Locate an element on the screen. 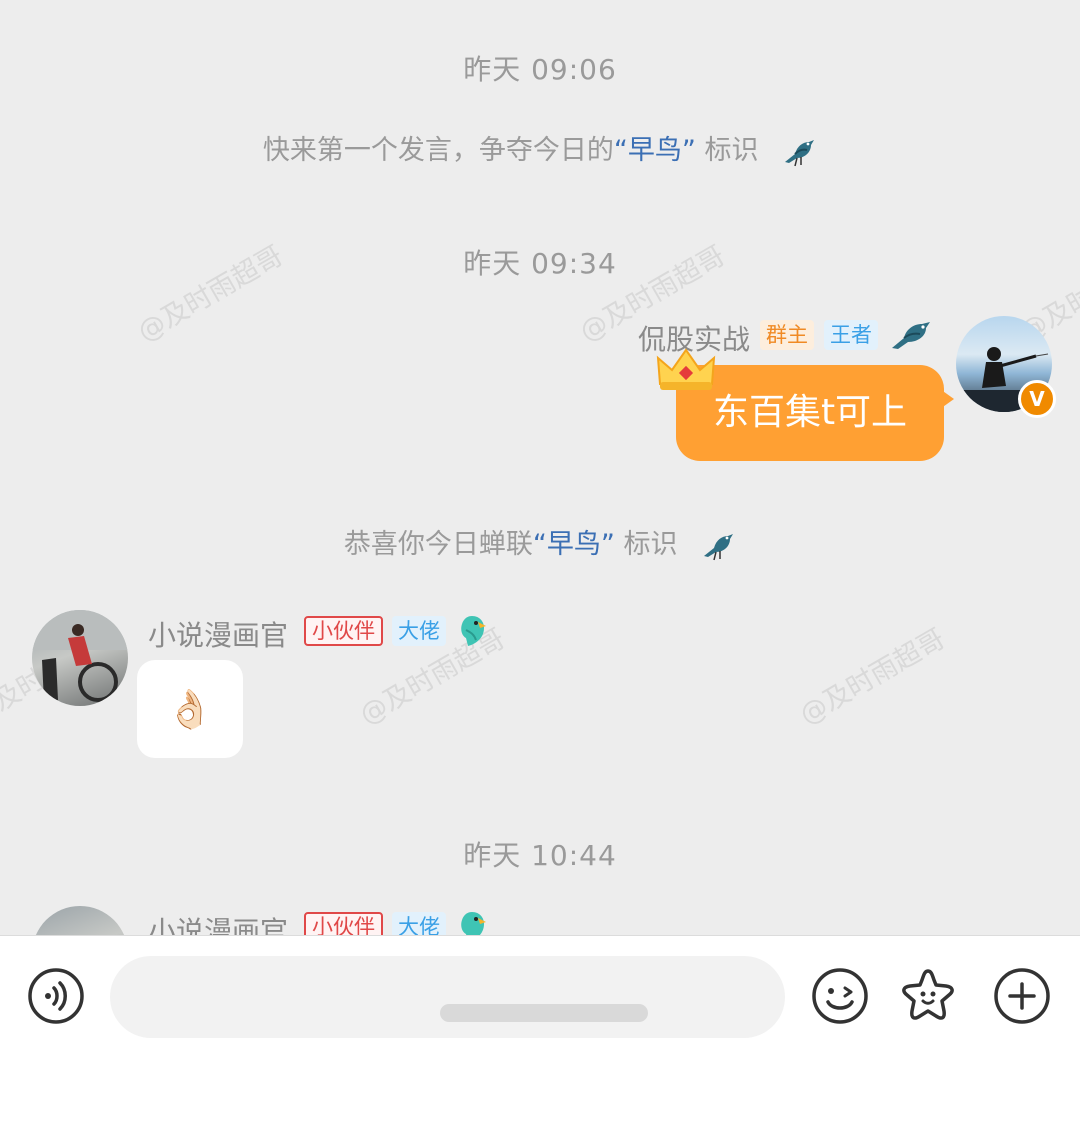  timestamp: 昨天 09:34 is located at coordinates (540, 263).